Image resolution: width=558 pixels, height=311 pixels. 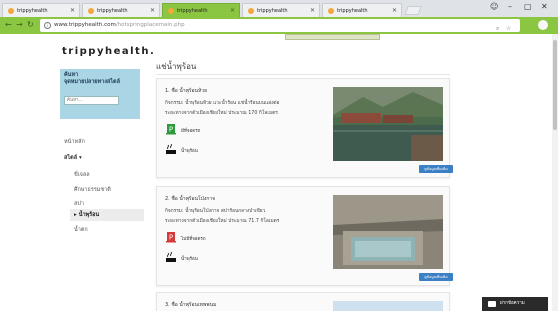 I want to click on browser-tab-5: trippyhealth ✕, so click(x=362, y=10).